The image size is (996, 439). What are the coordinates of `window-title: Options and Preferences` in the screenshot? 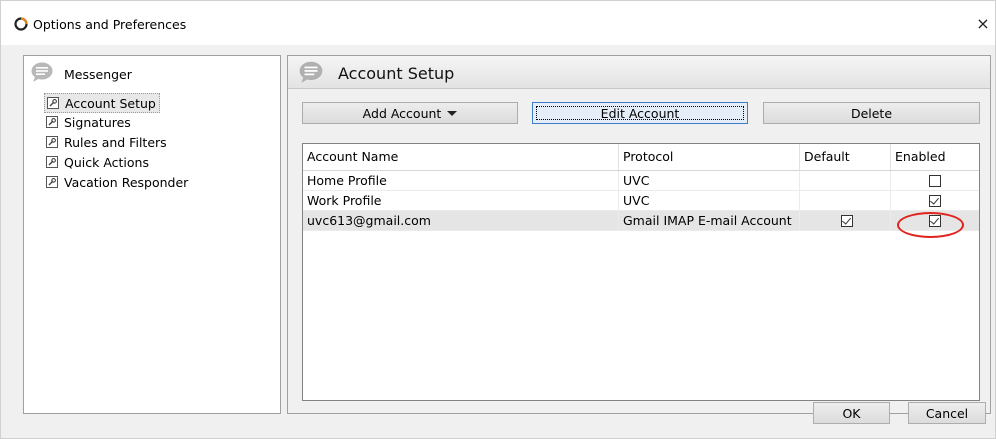 It's located at (110, 24).